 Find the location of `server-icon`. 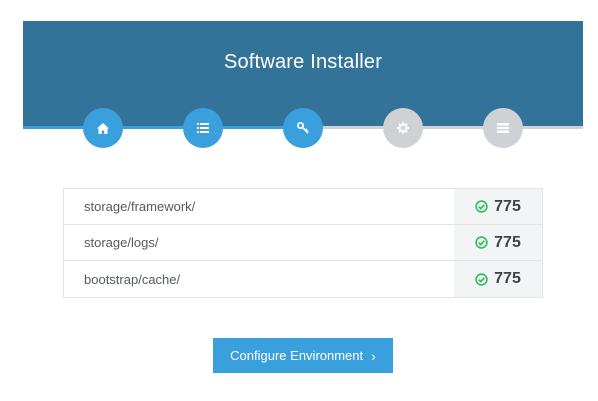

server-icon is located at coordinates (503, 128).